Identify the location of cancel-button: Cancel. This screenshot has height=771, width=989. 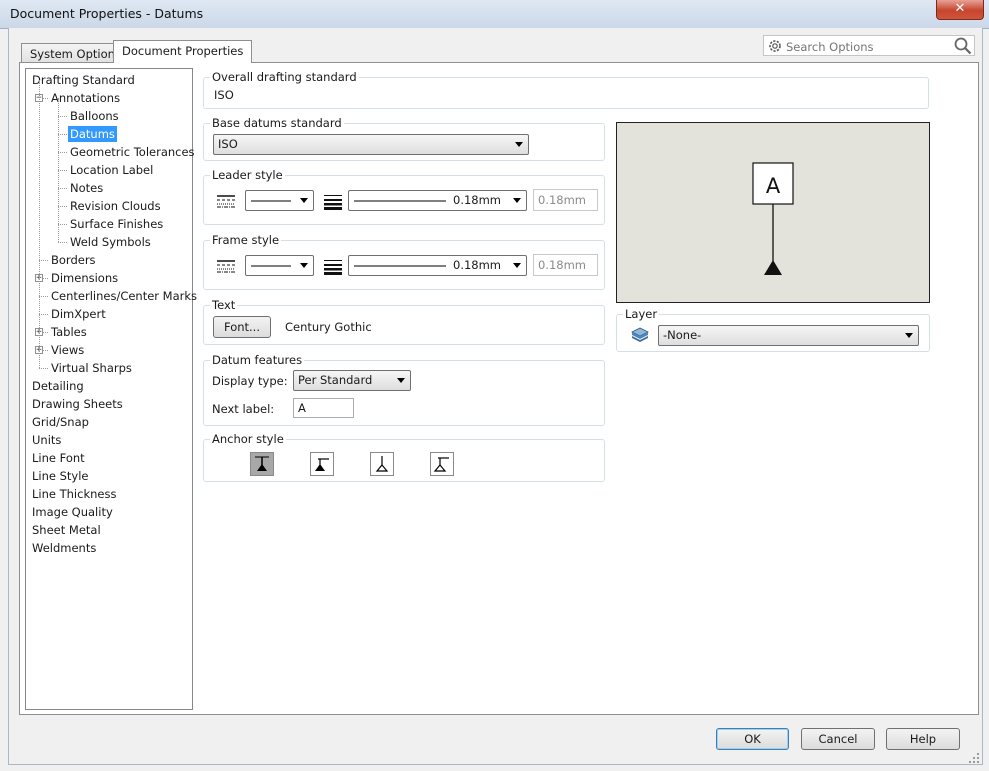
(838, 739).